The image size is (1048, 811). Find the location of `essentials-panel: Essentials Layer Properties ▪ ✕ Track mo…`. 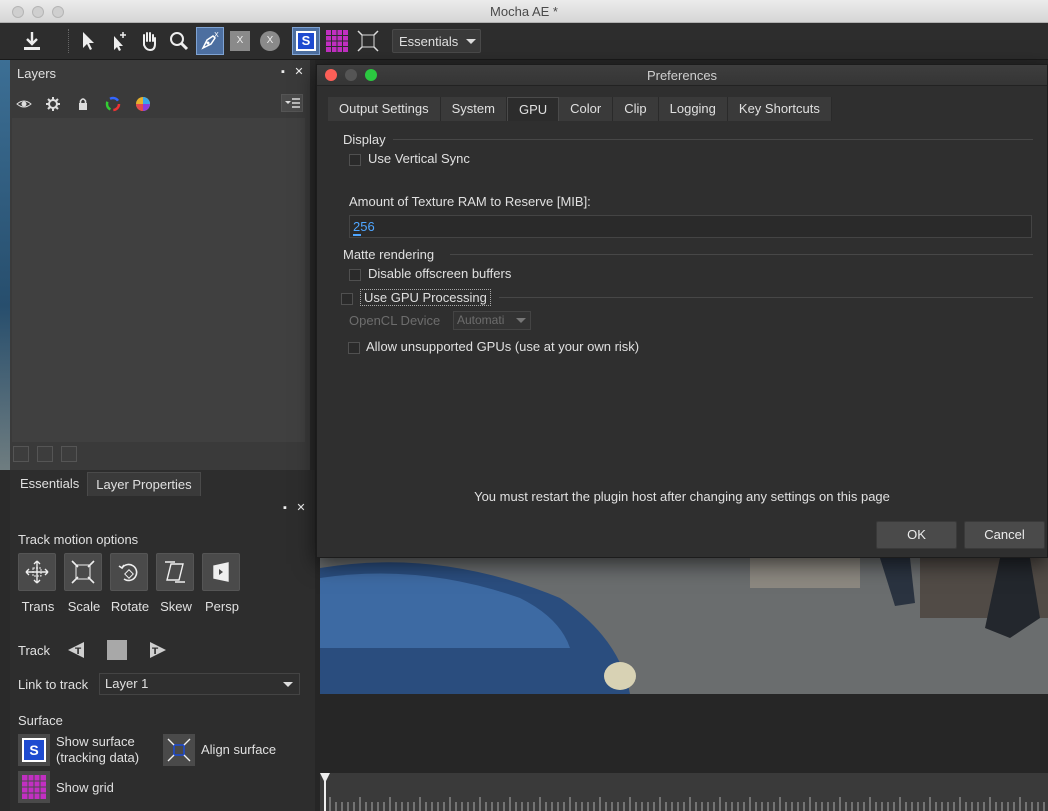

essentials-panel: Essentials Layer Properties ▪ ✕ Track mo… is located at coordinates (162, 640).